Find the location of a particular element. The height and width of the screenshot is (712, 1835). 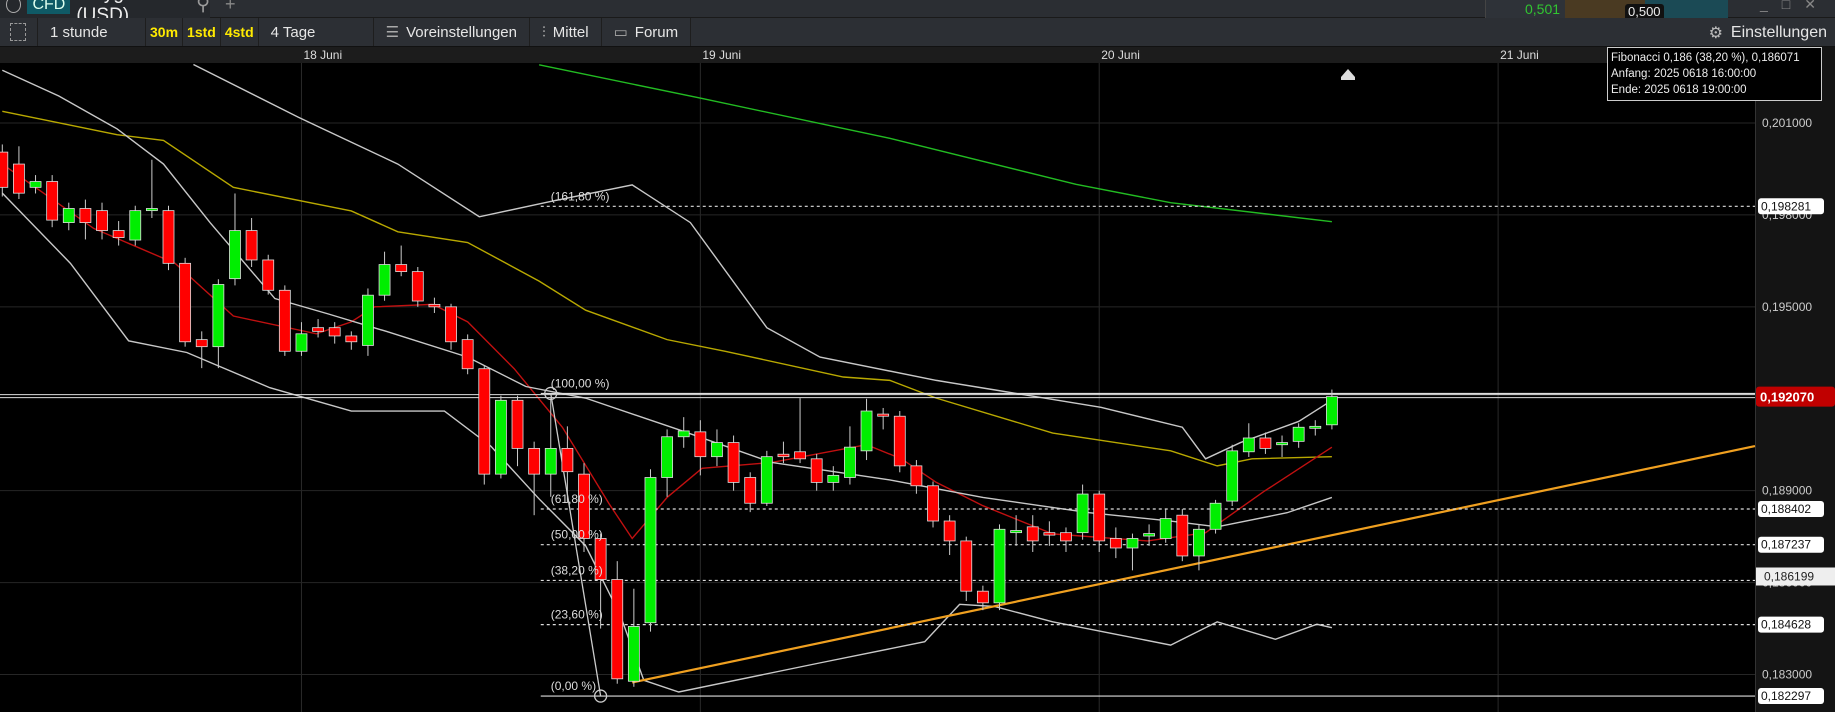

quick-interval-1std: 1std is located at coordinates (202, 32).